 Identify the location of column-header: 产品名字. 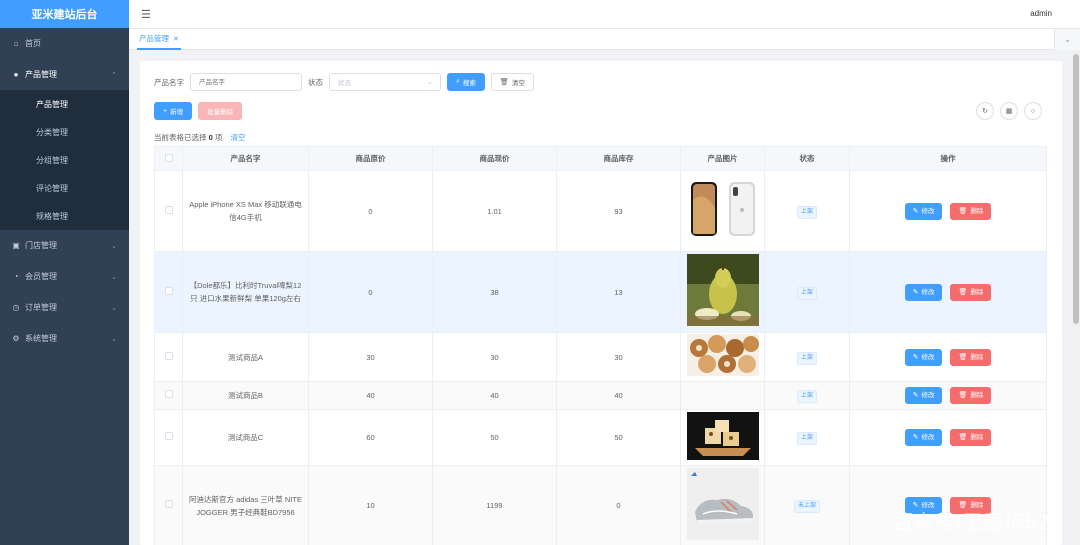
(245, 158).